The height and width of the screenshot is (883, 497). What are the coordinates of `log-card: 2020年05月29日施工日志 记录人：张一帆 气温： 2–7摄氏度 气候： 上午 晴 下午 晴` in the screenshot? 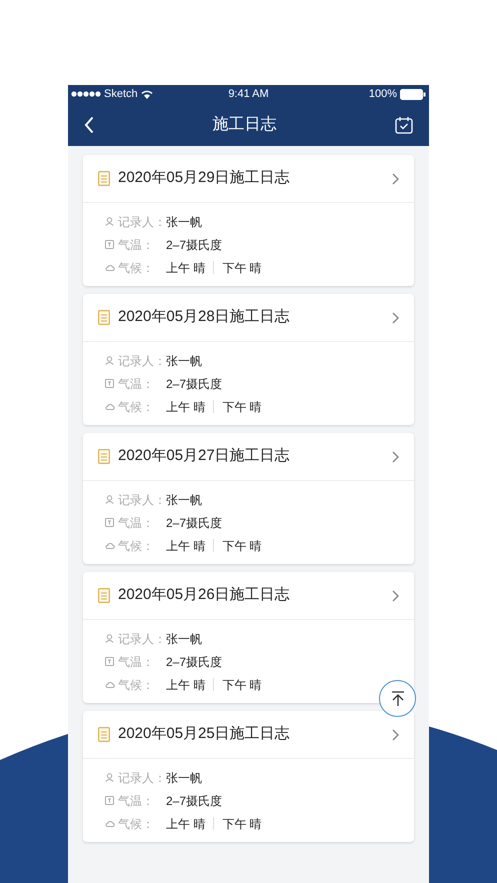 It's located at (248, 220).